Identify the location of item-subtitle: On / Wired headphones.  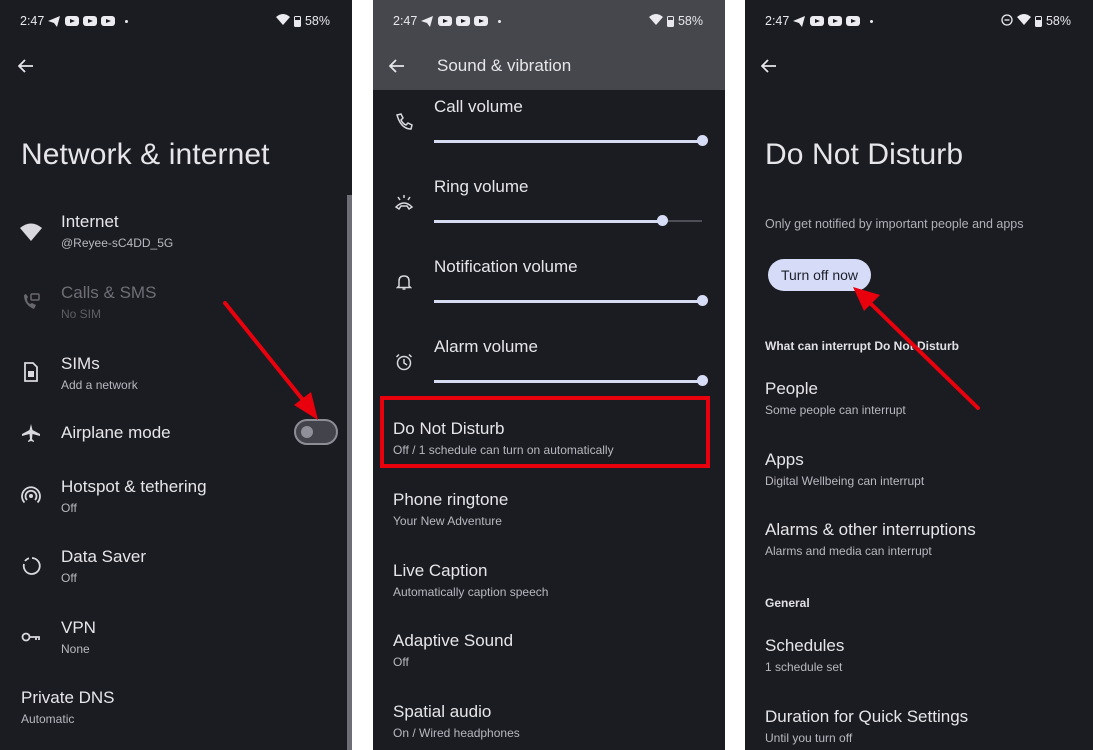
(456, 733).